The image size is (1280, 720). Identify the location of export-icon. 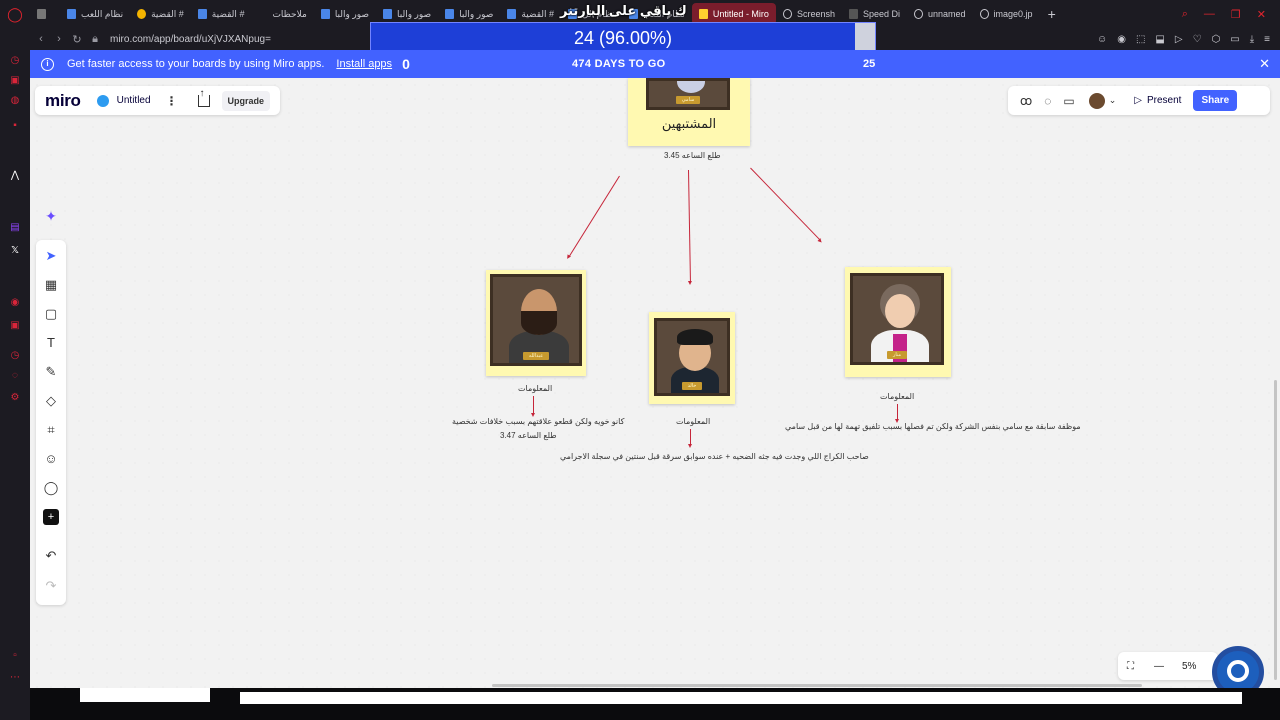
(203, 97).